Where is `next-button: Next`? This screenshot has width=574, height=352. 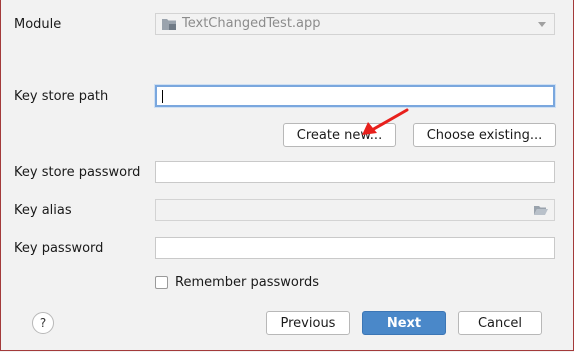
next-button: Next is located at coordinates (404, 323).